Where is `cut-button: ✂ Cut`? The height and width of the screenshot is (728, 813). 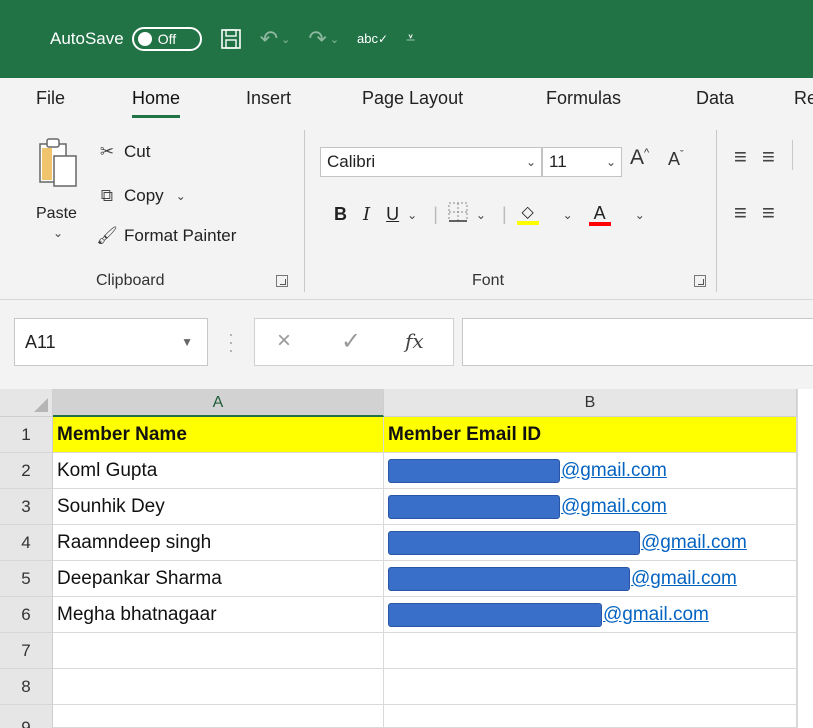 cut-button: ✂ Cut is located at coordinates (123, 152).